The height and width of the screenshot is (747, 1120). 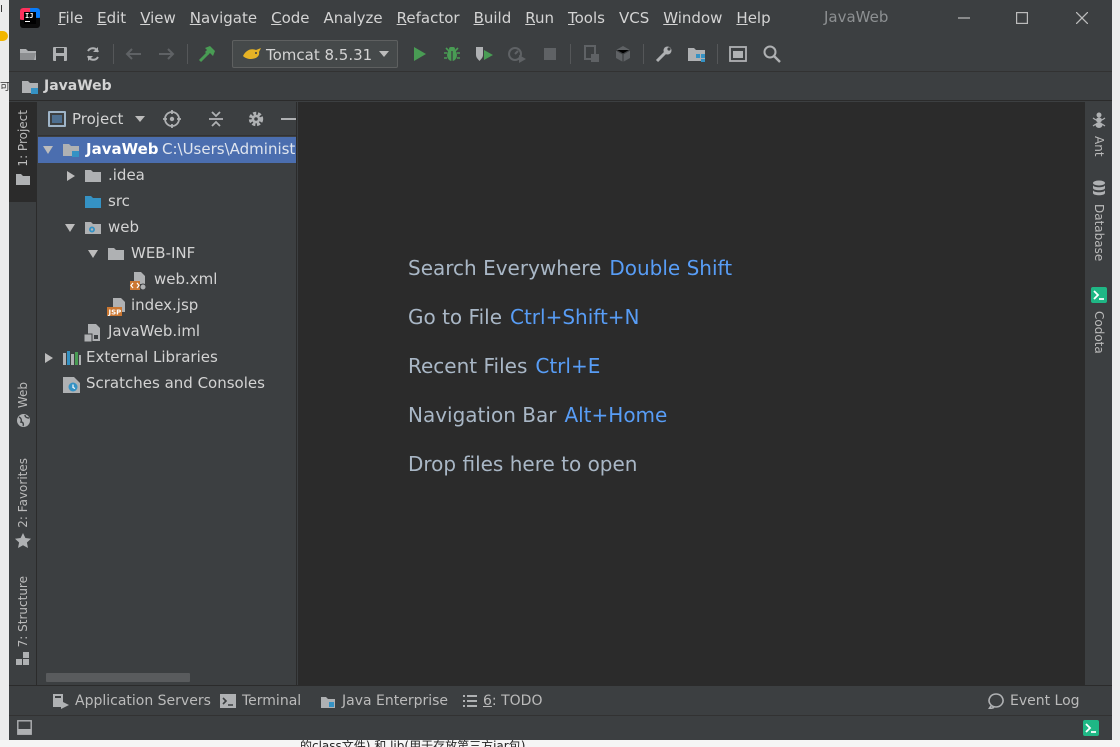 I want to click on run-play-icon, so click(x=420, y=54).